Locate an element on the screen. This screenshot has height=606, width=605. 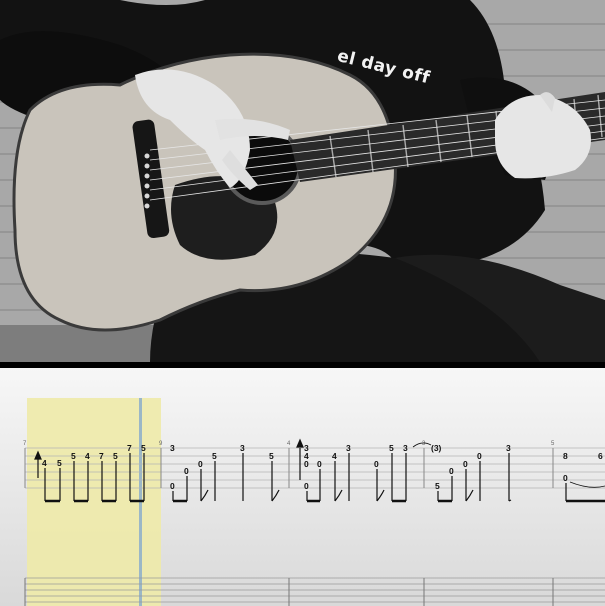
tab-note: (3) is located at coordinates (436, 448).